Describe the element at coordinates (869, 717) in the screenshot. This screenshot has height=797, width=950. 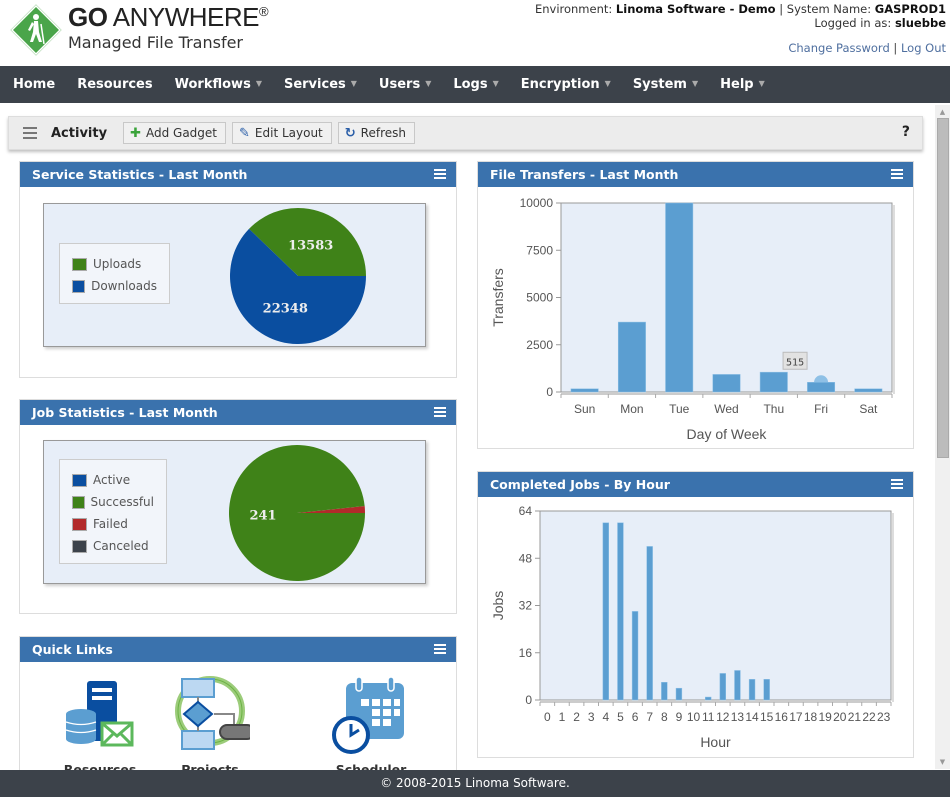
I see `x-tick-label: 22` at that location.